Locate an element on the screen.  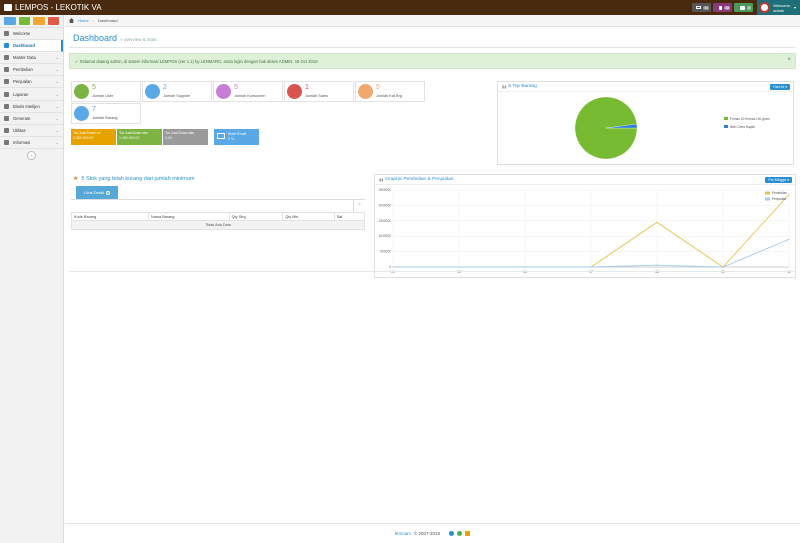
chat-badge-button: 0 is located at coordinates (744, 7).